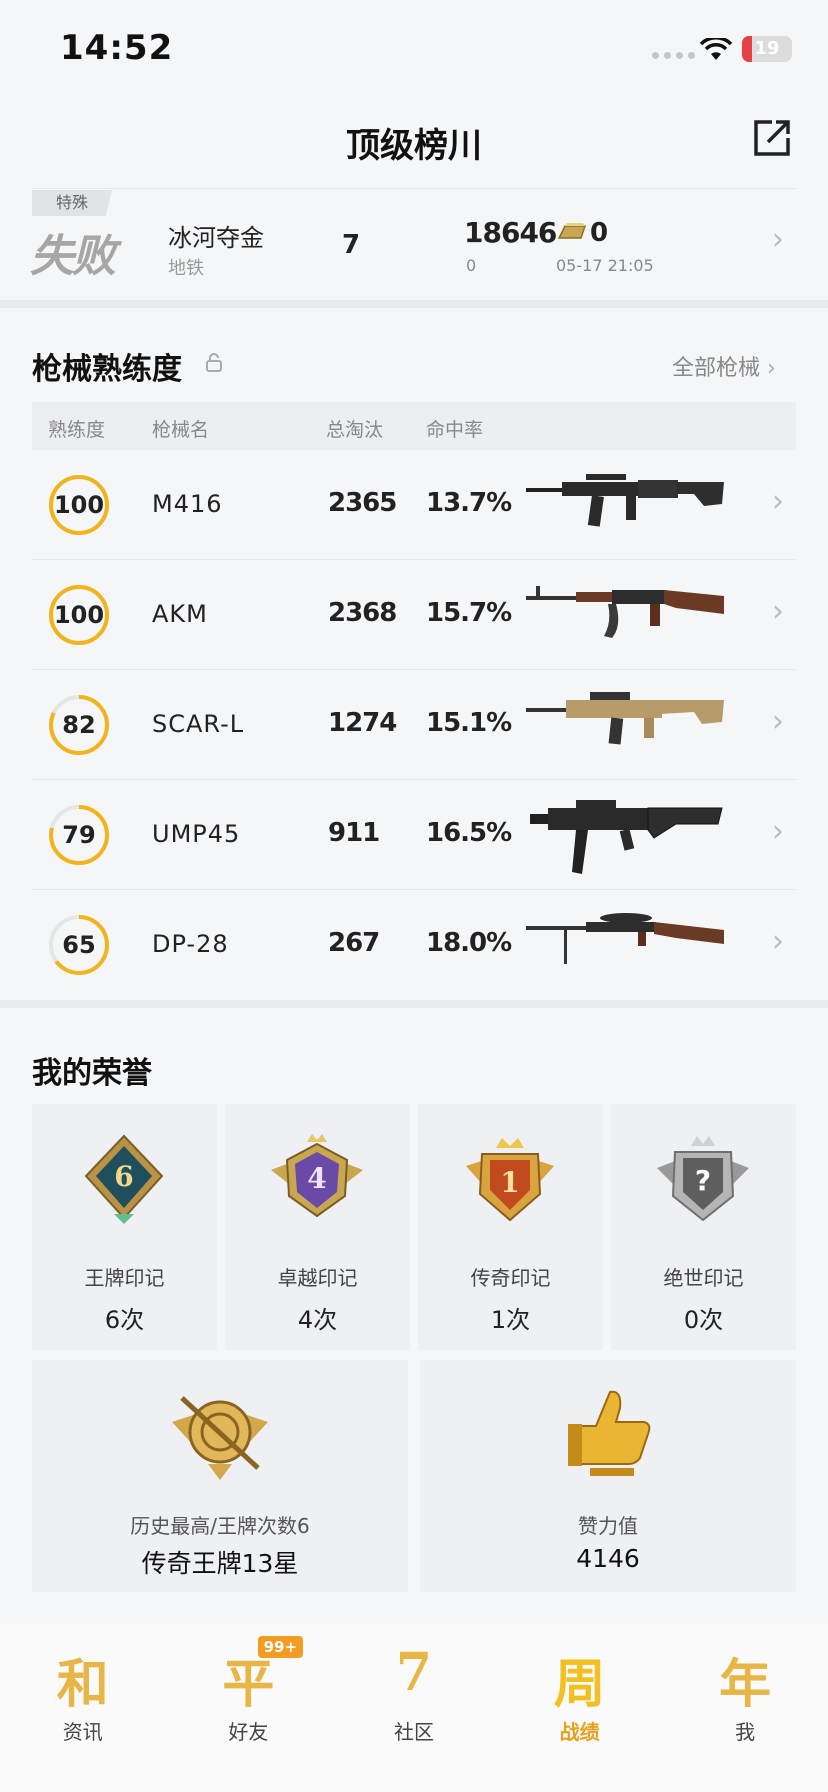  I want to click on honor-summary: 历史最高/王牌次数6 传奇王牌13星 赞力值 4146, so click(414, 1476).